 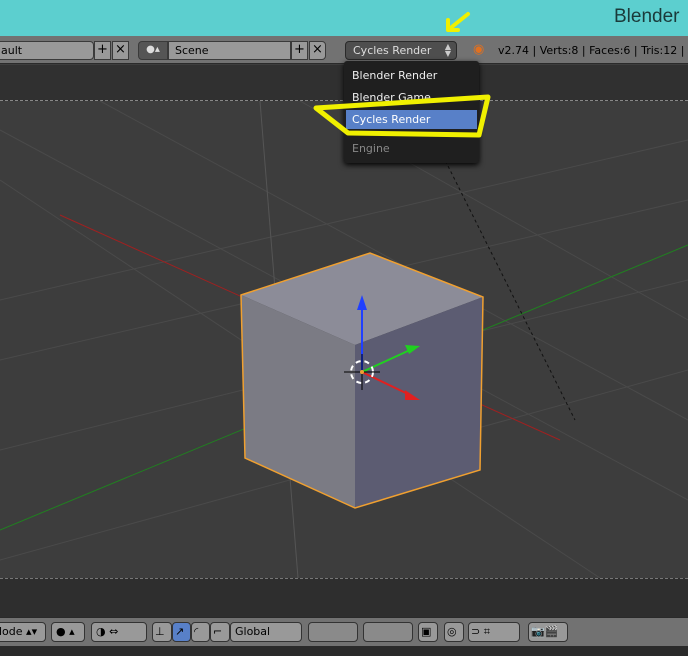 What do you see at coordinates (11, 631) in the screenshot?
I see `mode-value: lode` at bounding box center [11, 631].